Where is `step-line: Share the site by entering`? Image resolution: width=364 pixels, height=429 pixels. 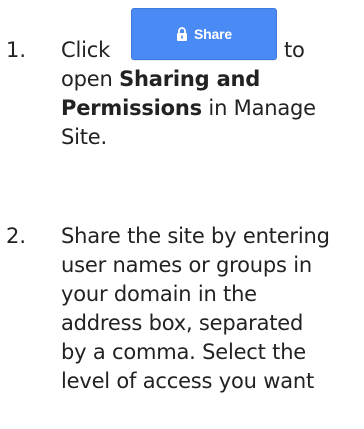
step-line: Share the site by entering is located at coordinates (195, 236).